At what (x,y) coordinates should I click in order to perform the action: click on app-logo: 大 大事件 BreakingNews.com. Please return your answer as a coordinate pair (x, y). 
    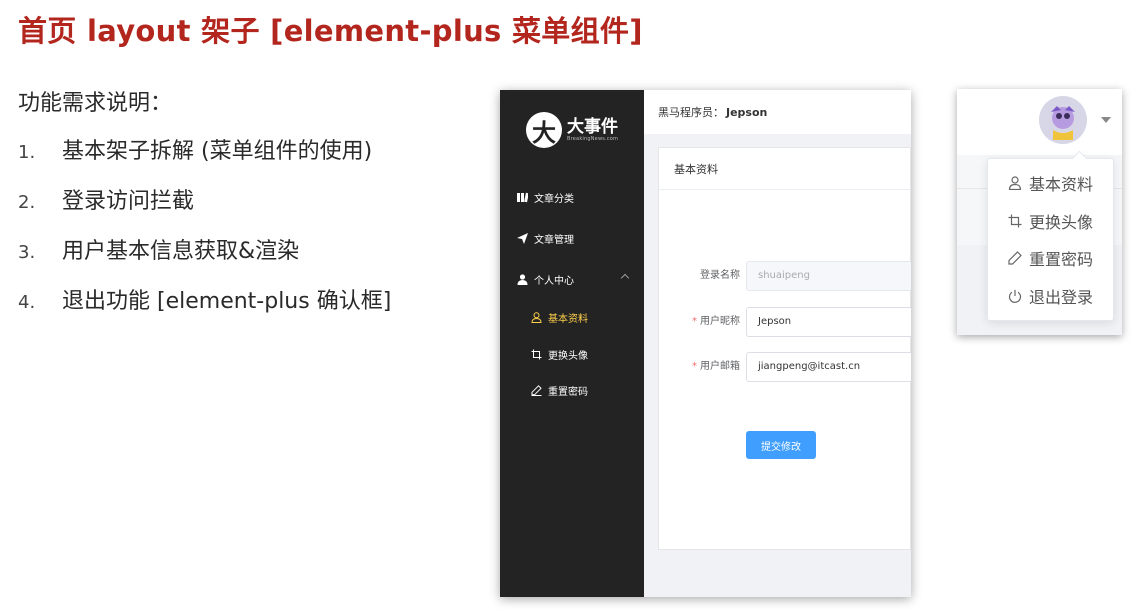
    Looking at the image, I should click on (572, 130).